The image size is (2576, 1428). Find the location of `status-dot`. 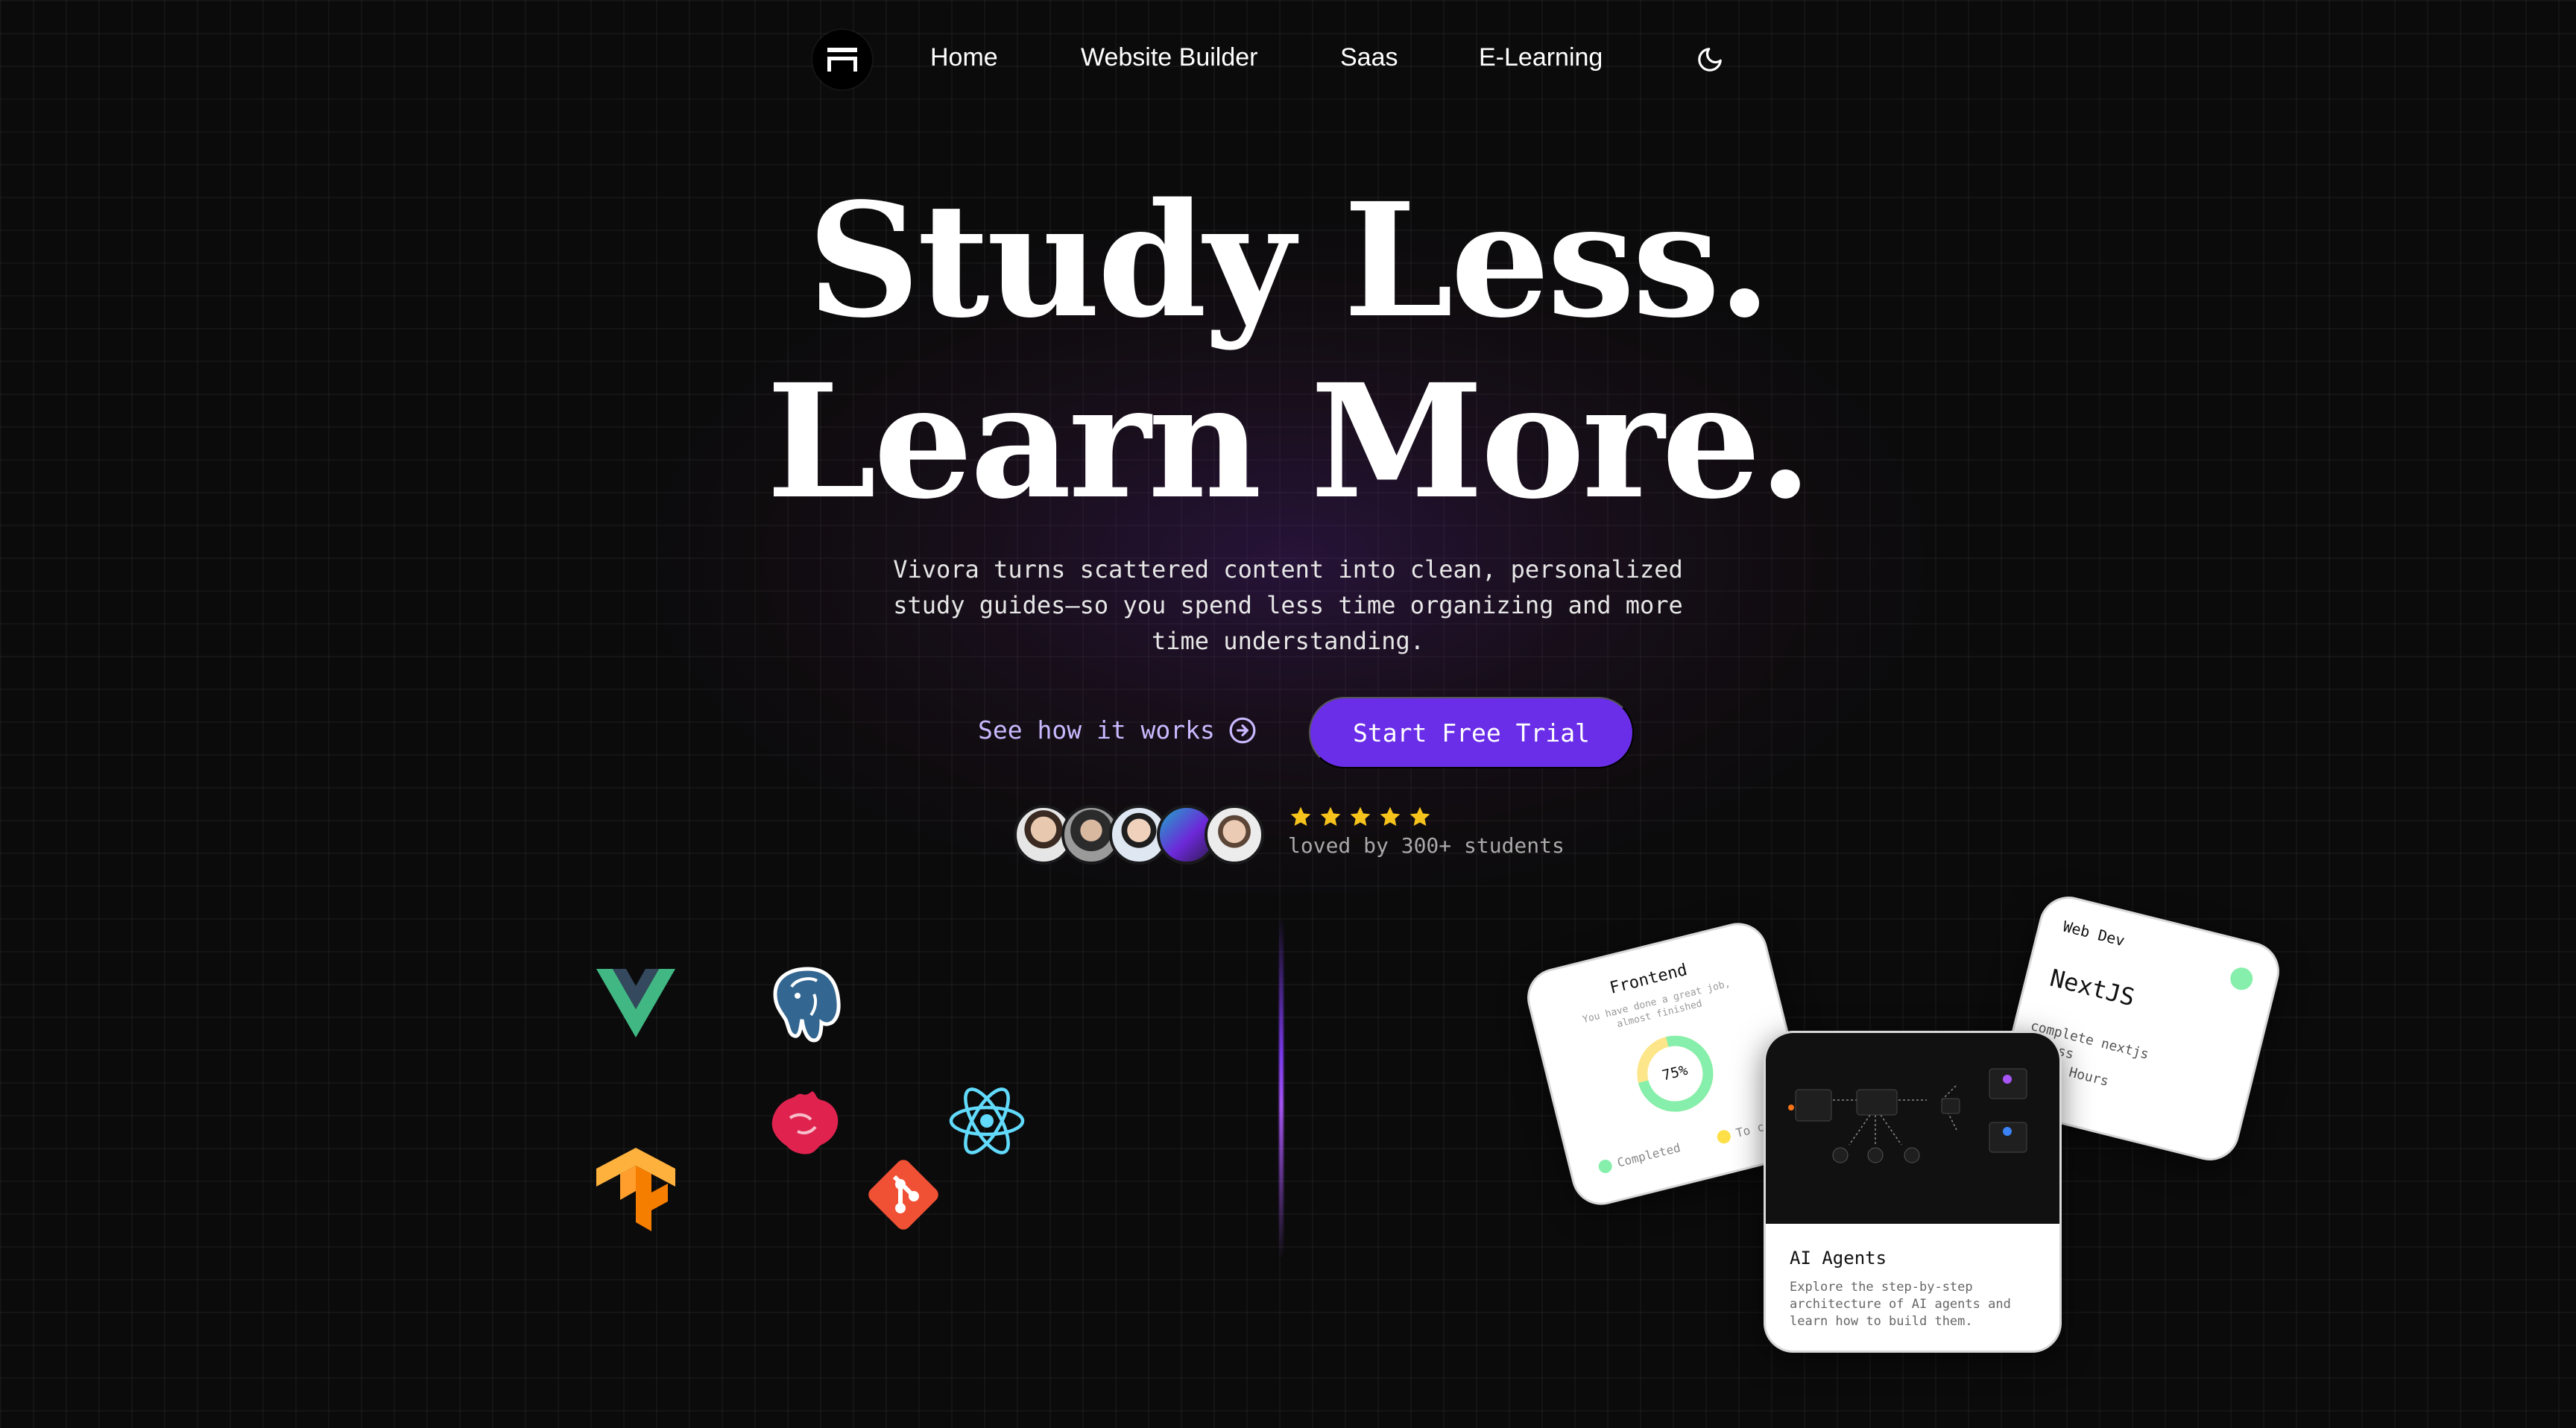

status-dot is located at coordinates (2241, 979).